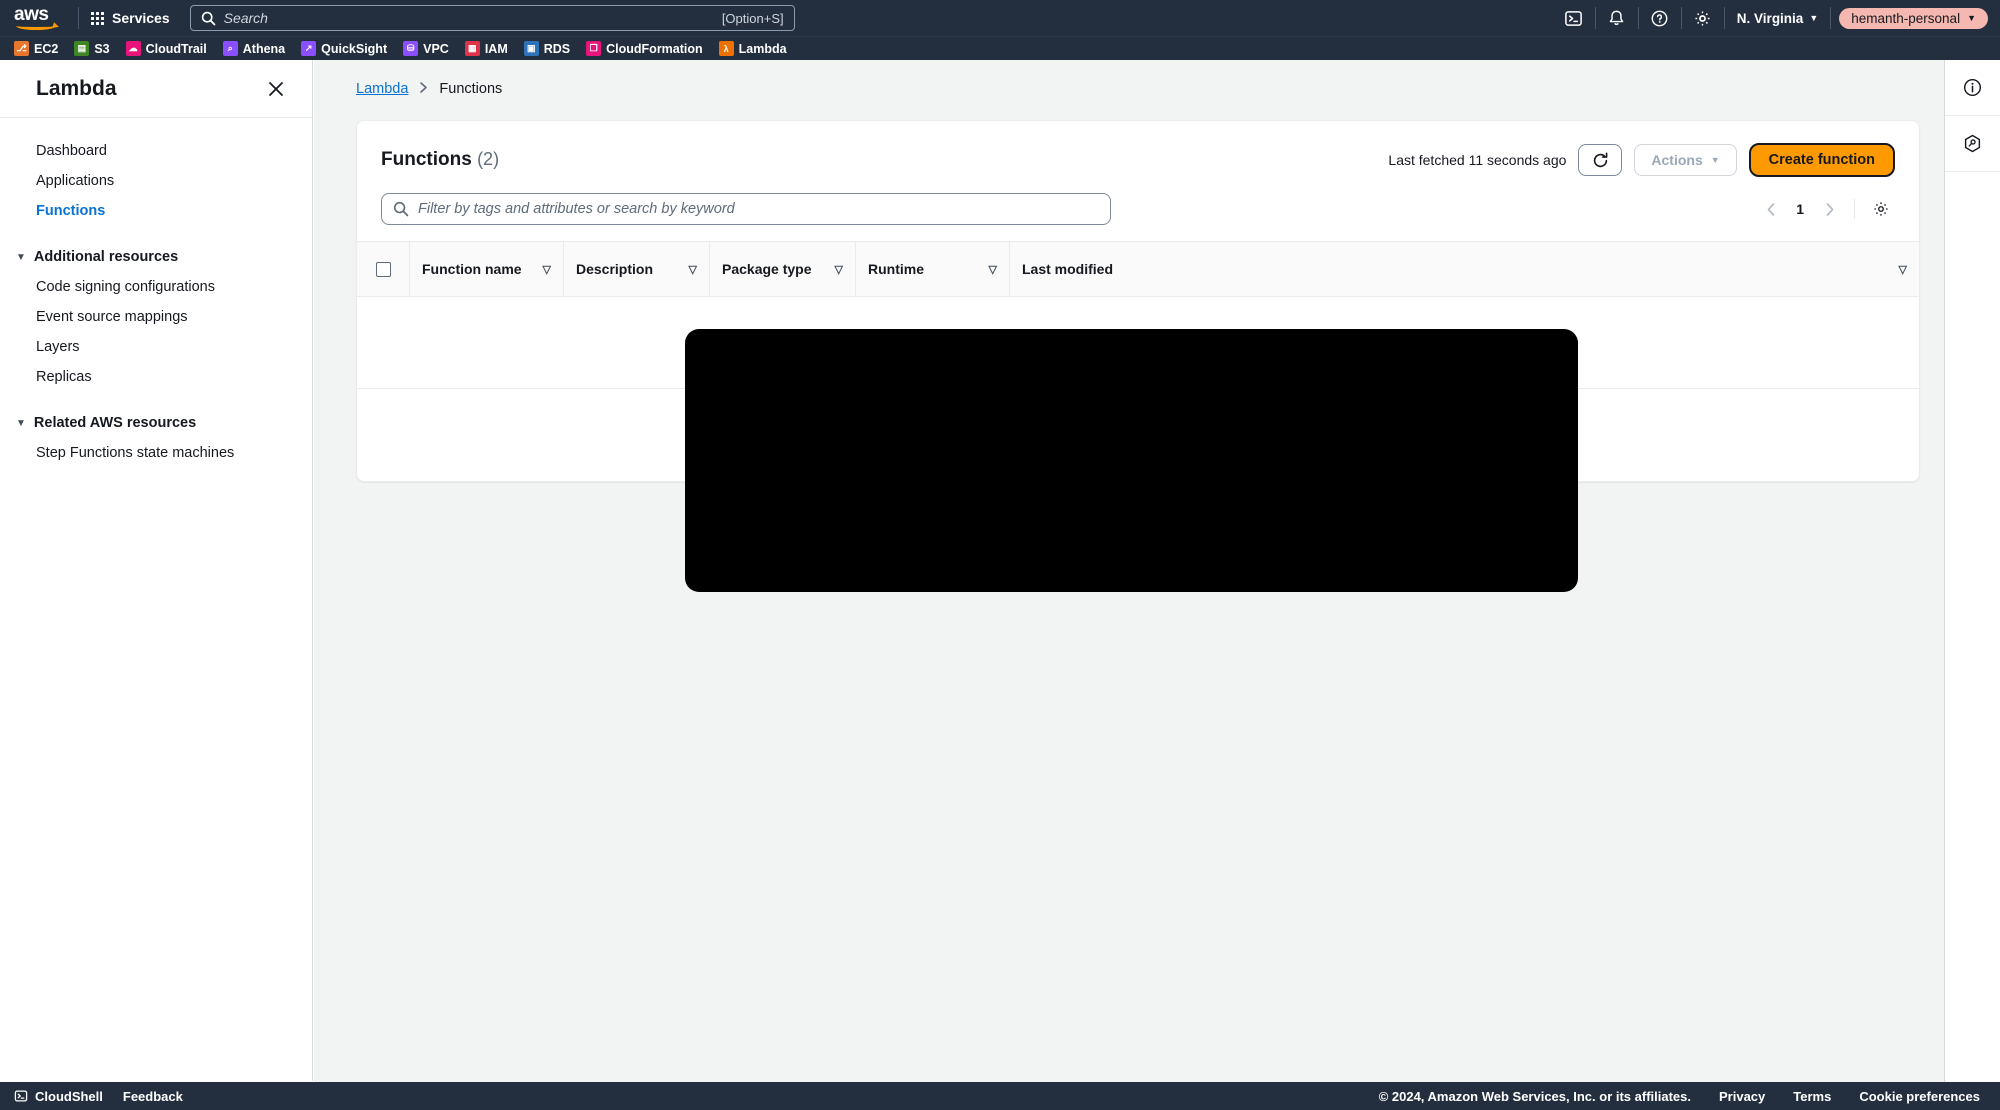 The image size is (2000, 1110). I want to click on cookie-preferences-link: Cookie preferences, so click(1919, 1096).